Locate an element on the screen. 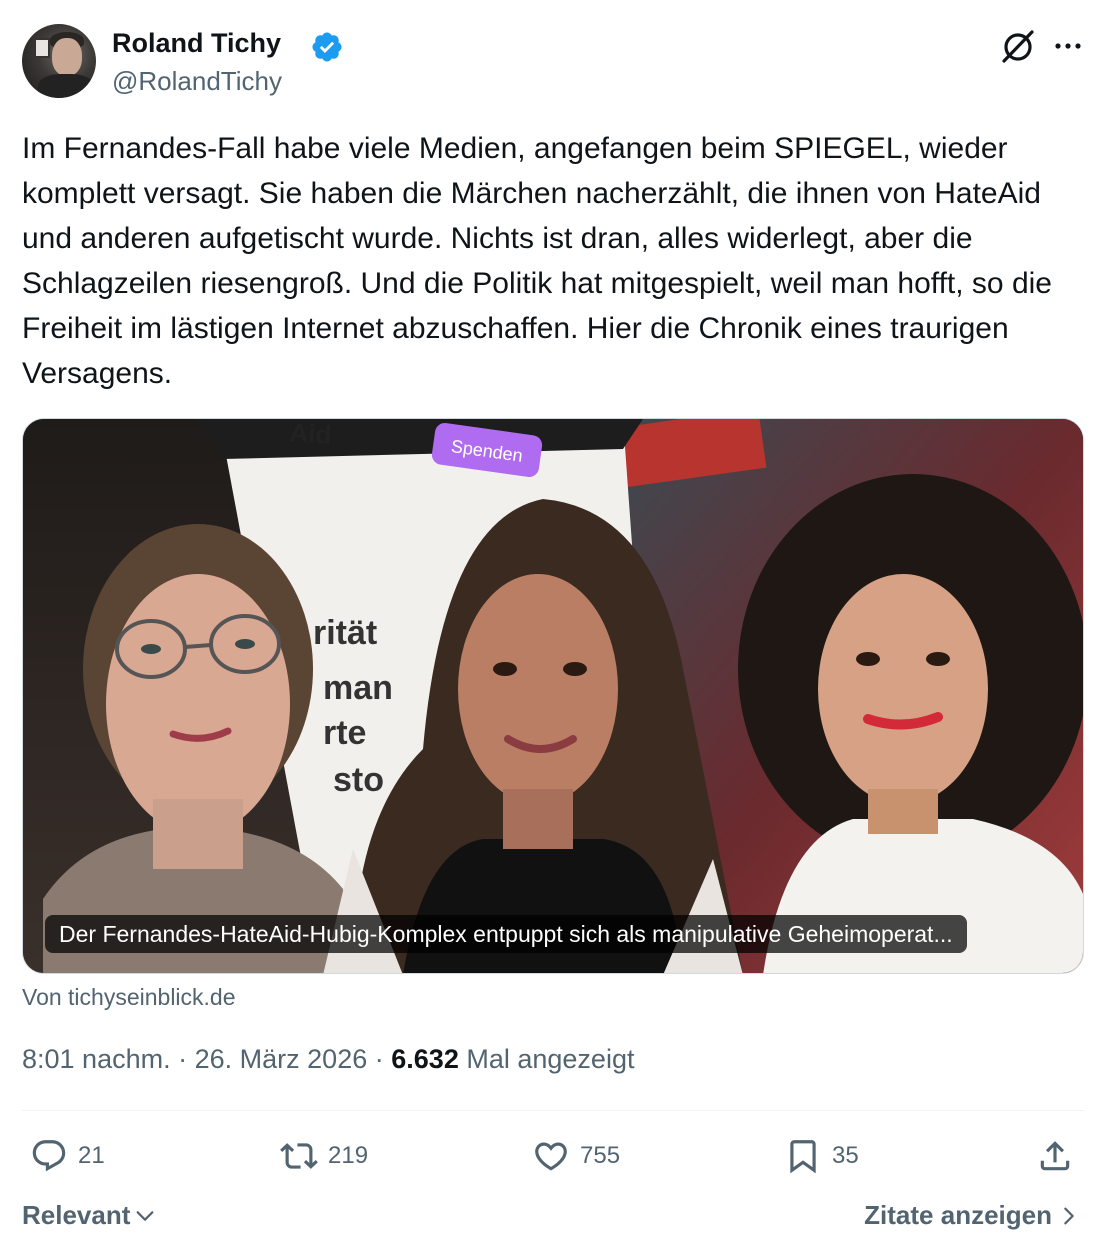 This screenshot has width=1102, height=1243. card-image-fragment: rität is located at coordinates (345, 633).